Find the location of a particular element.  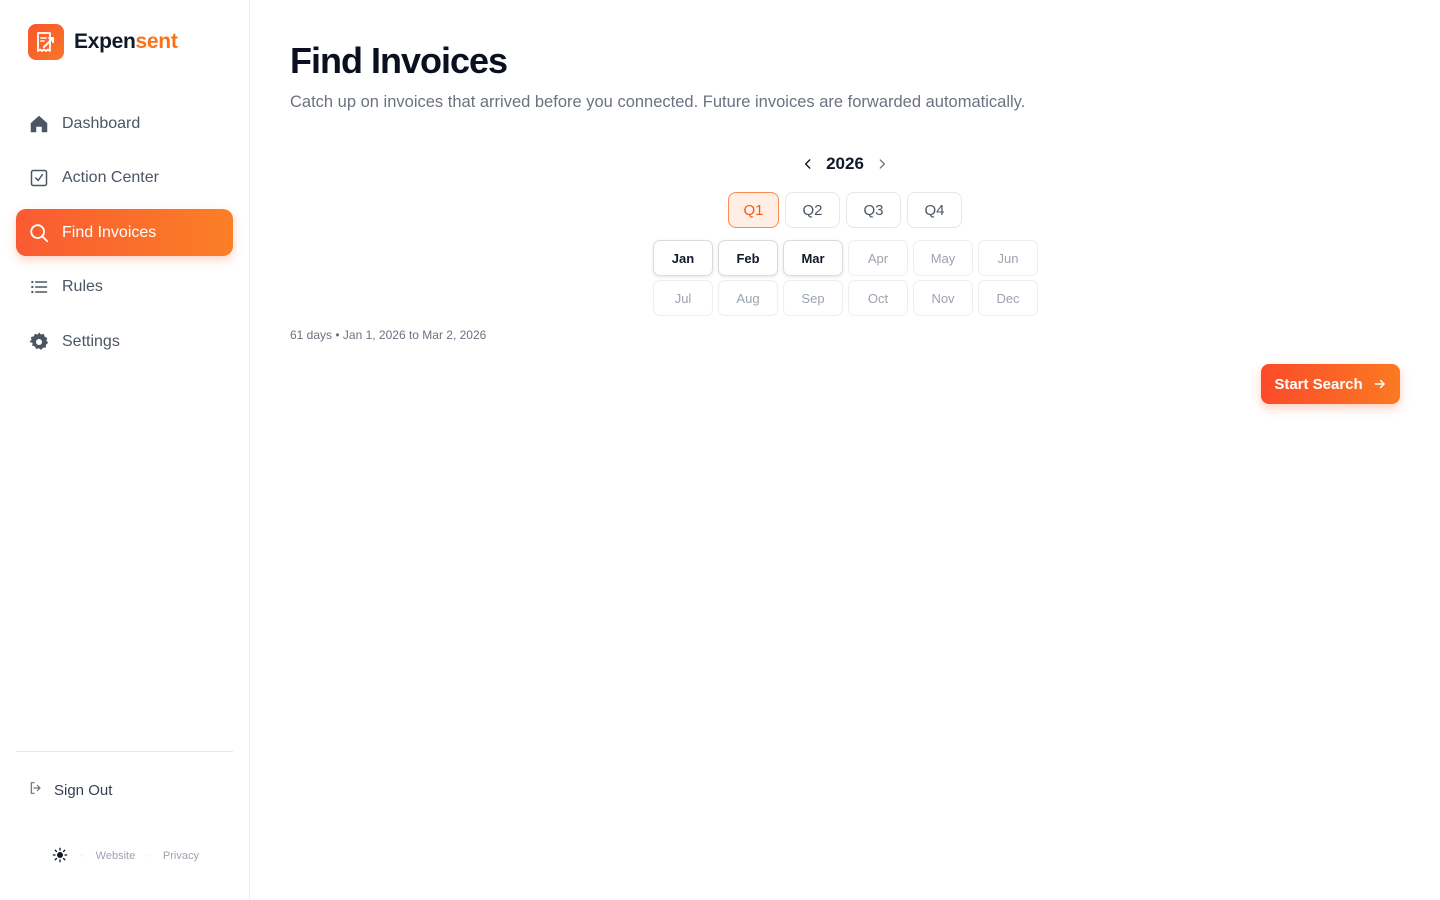

sidebar-item-settings: Settings is located at coordinates (124, 341).